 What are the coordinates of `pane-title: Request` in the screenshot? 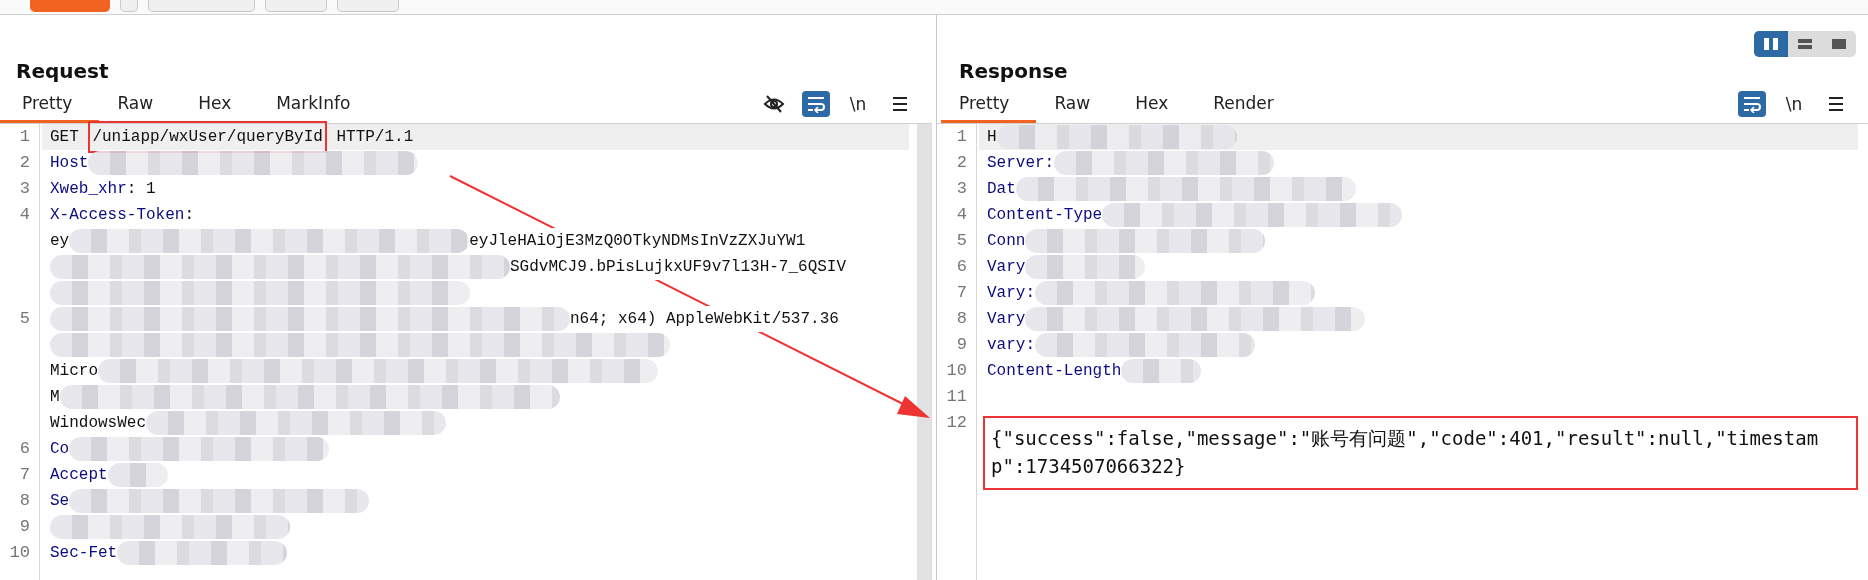 It's located at (62, 71).